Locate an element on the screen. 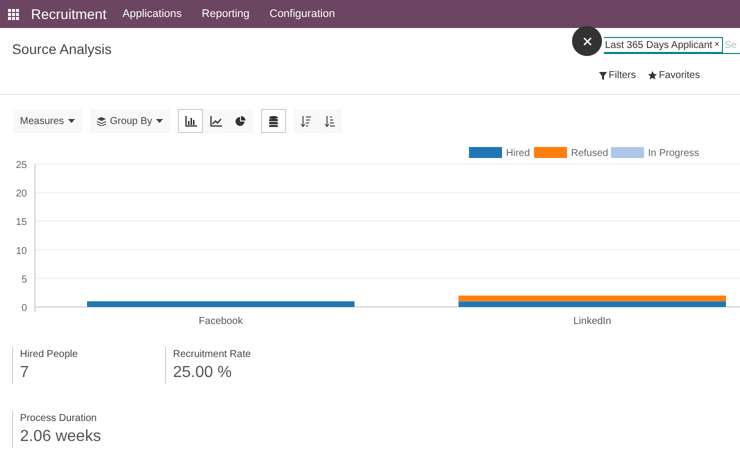 The image size is (740, 462). app-name: Recruitment is located at coordinates (68, 14).